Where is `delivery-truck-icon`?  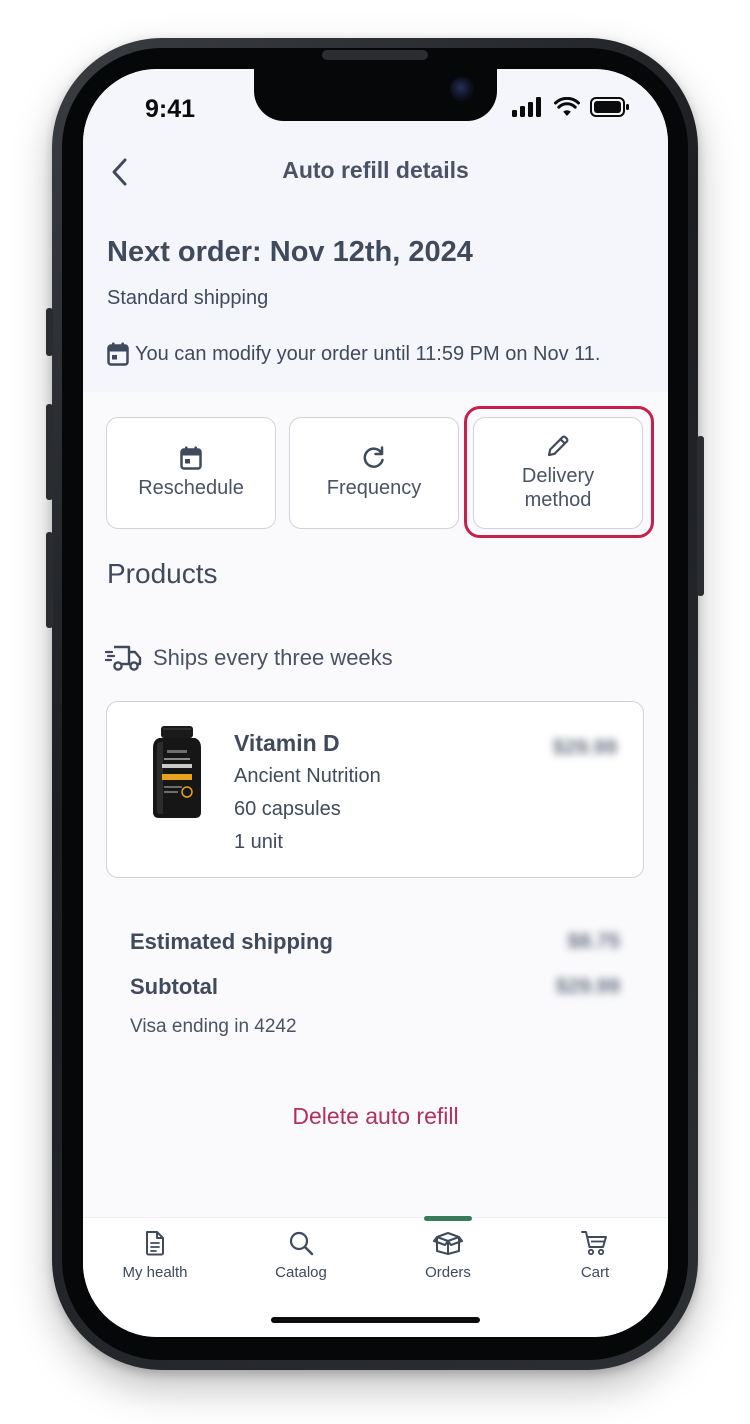 delivery-truck-icon is located at coordinates (123, 658).